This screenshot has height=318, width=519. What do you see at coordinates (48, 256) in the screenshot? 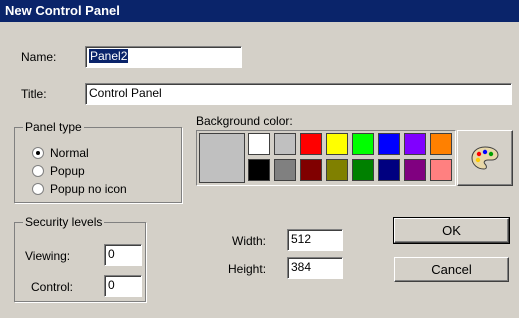
I see `viewing-label: Viewing:` at bounding box center [48, 256].